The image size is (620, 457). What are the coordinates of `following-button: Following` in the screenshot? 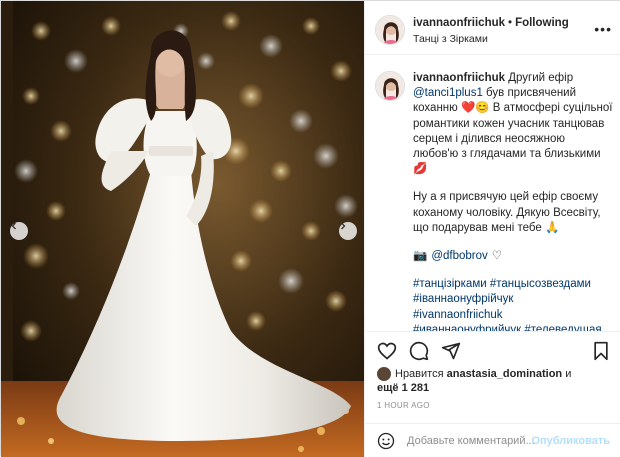 It's located at (542, 23).